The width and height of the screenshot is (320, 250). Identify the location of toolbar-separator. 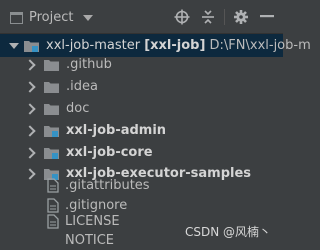
(224, 17).